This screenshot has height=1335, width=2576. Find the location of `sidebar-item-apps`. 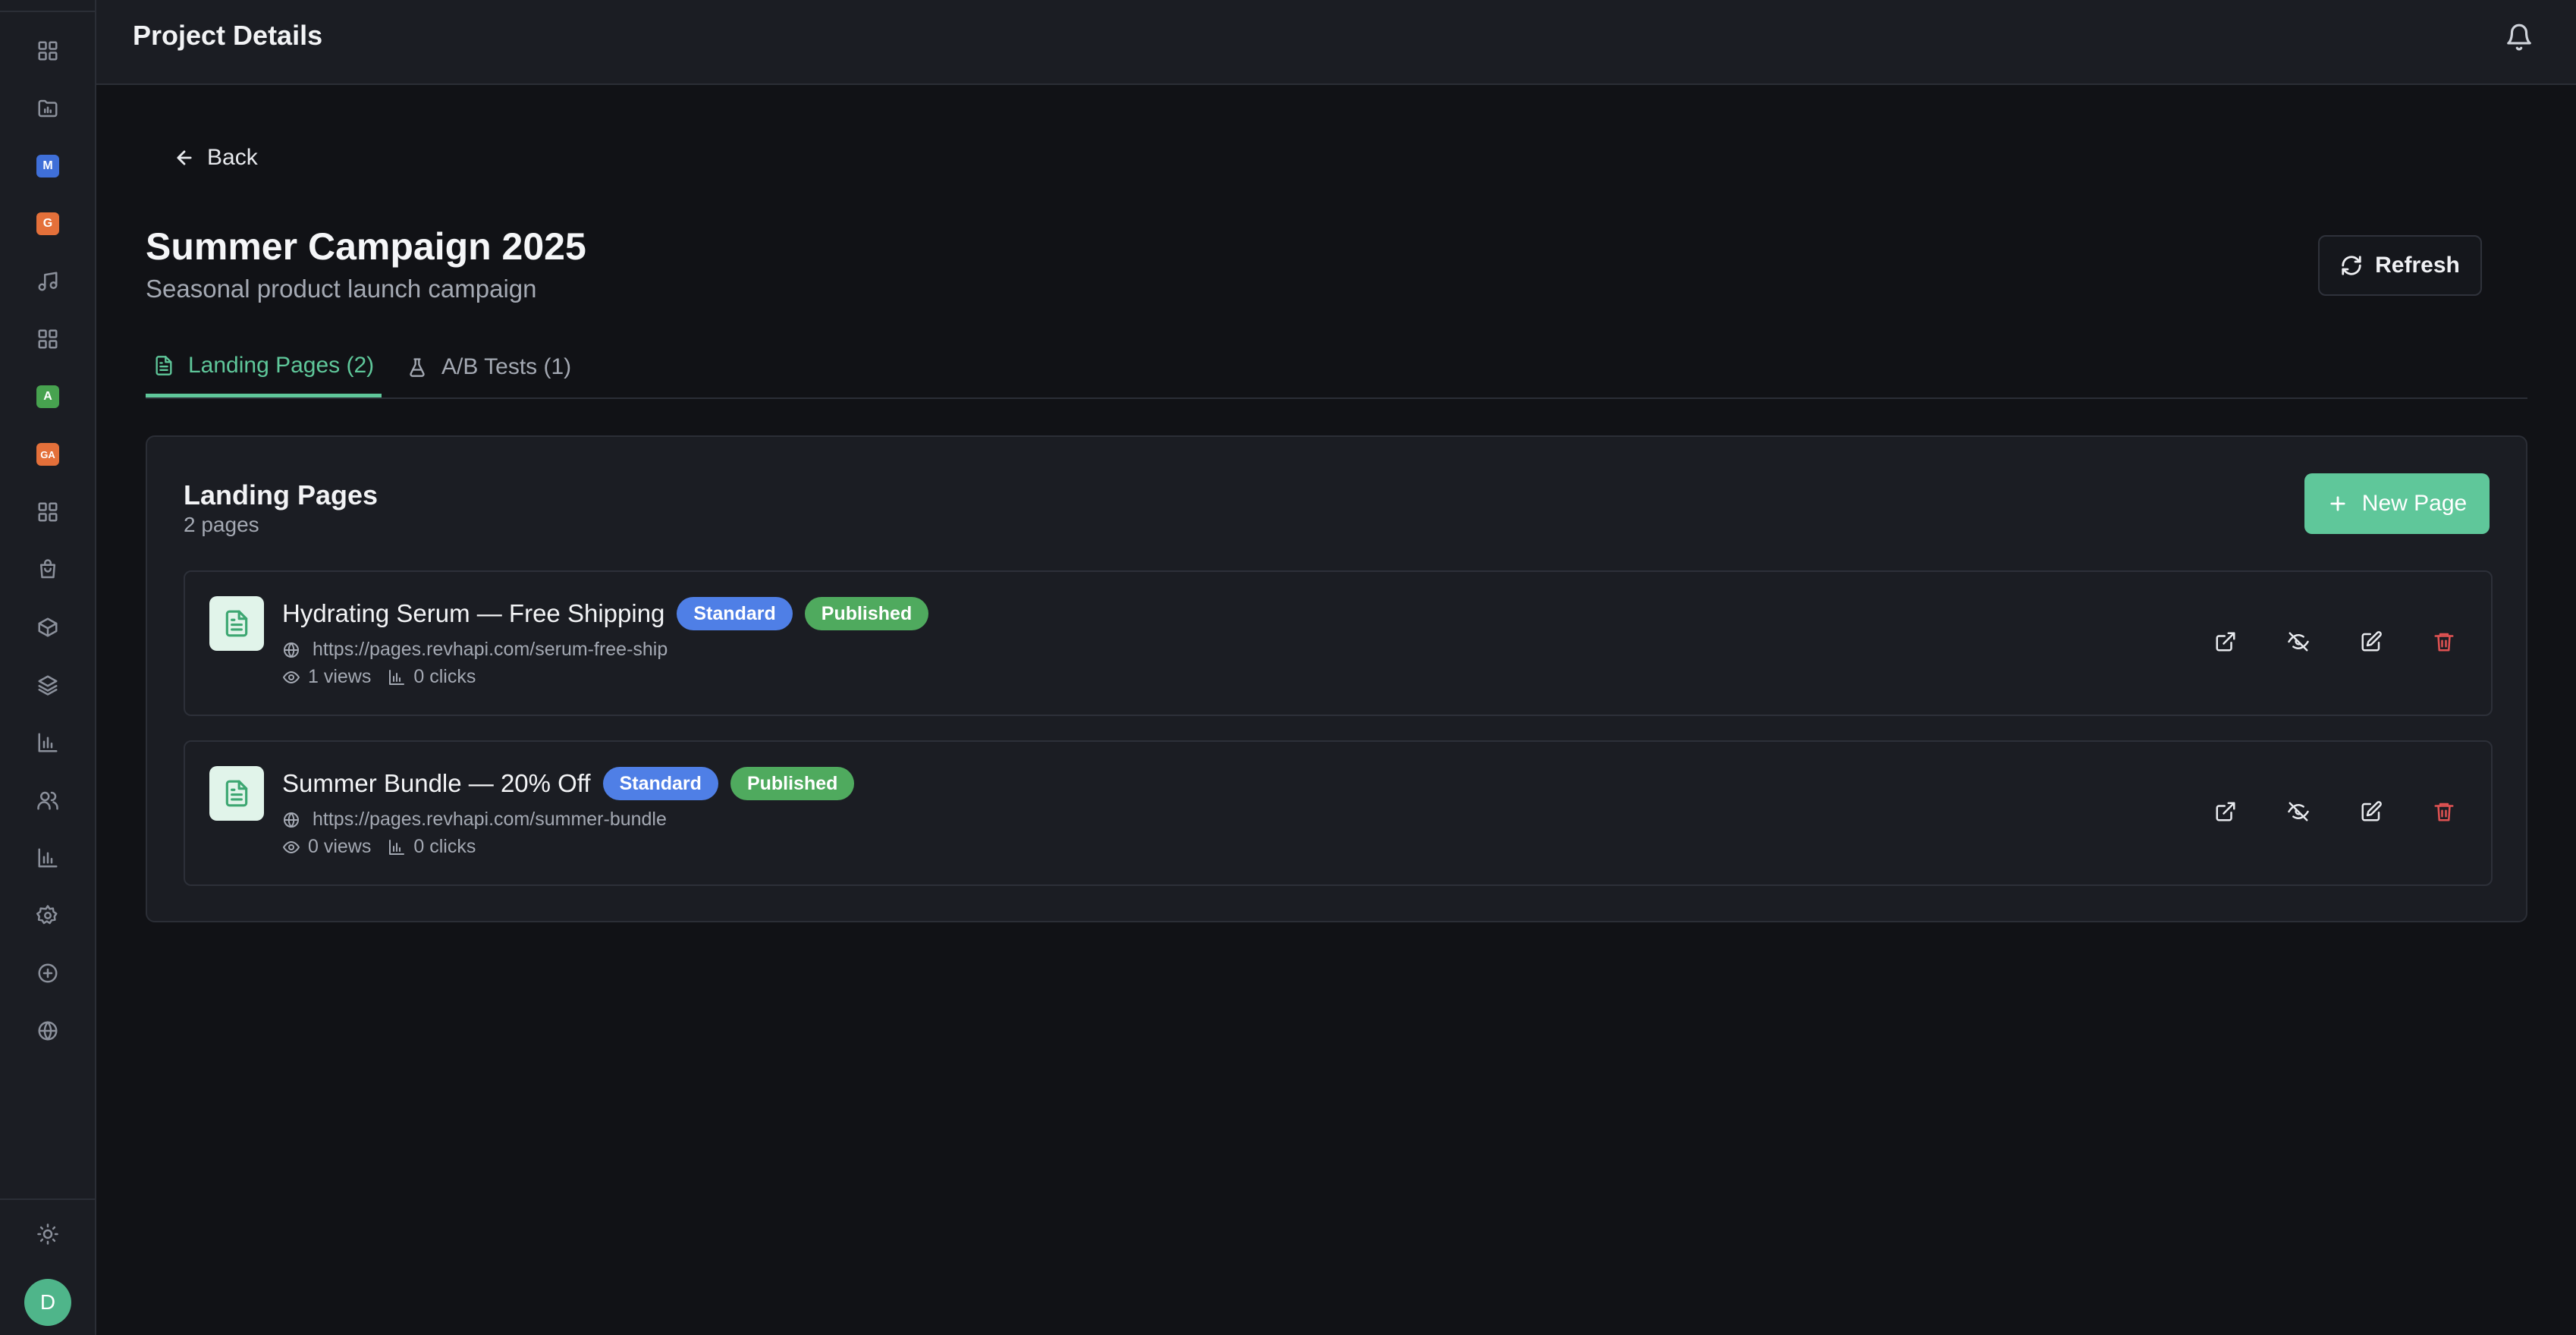

sidebar-item-apps is located at coordinates (48, 339).